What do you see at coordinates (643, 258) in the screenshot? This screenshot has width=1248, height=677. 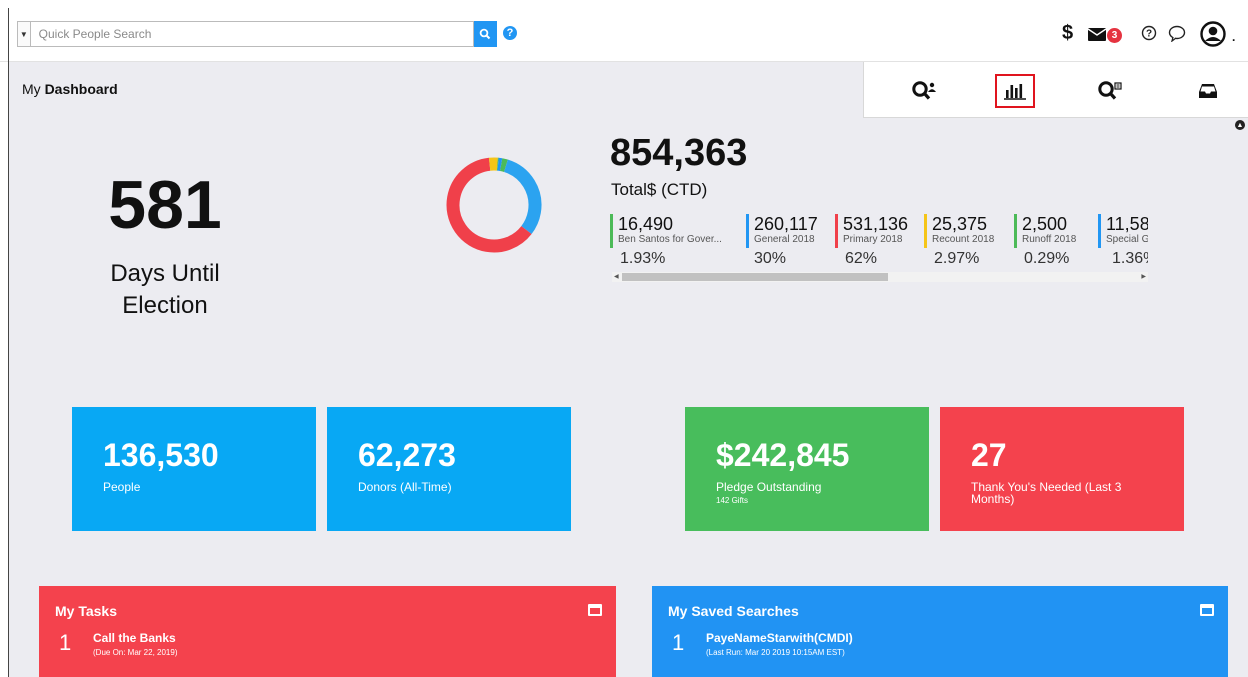 I see `breakdown-percent: 1.93%` at bounding box center [643, 258].